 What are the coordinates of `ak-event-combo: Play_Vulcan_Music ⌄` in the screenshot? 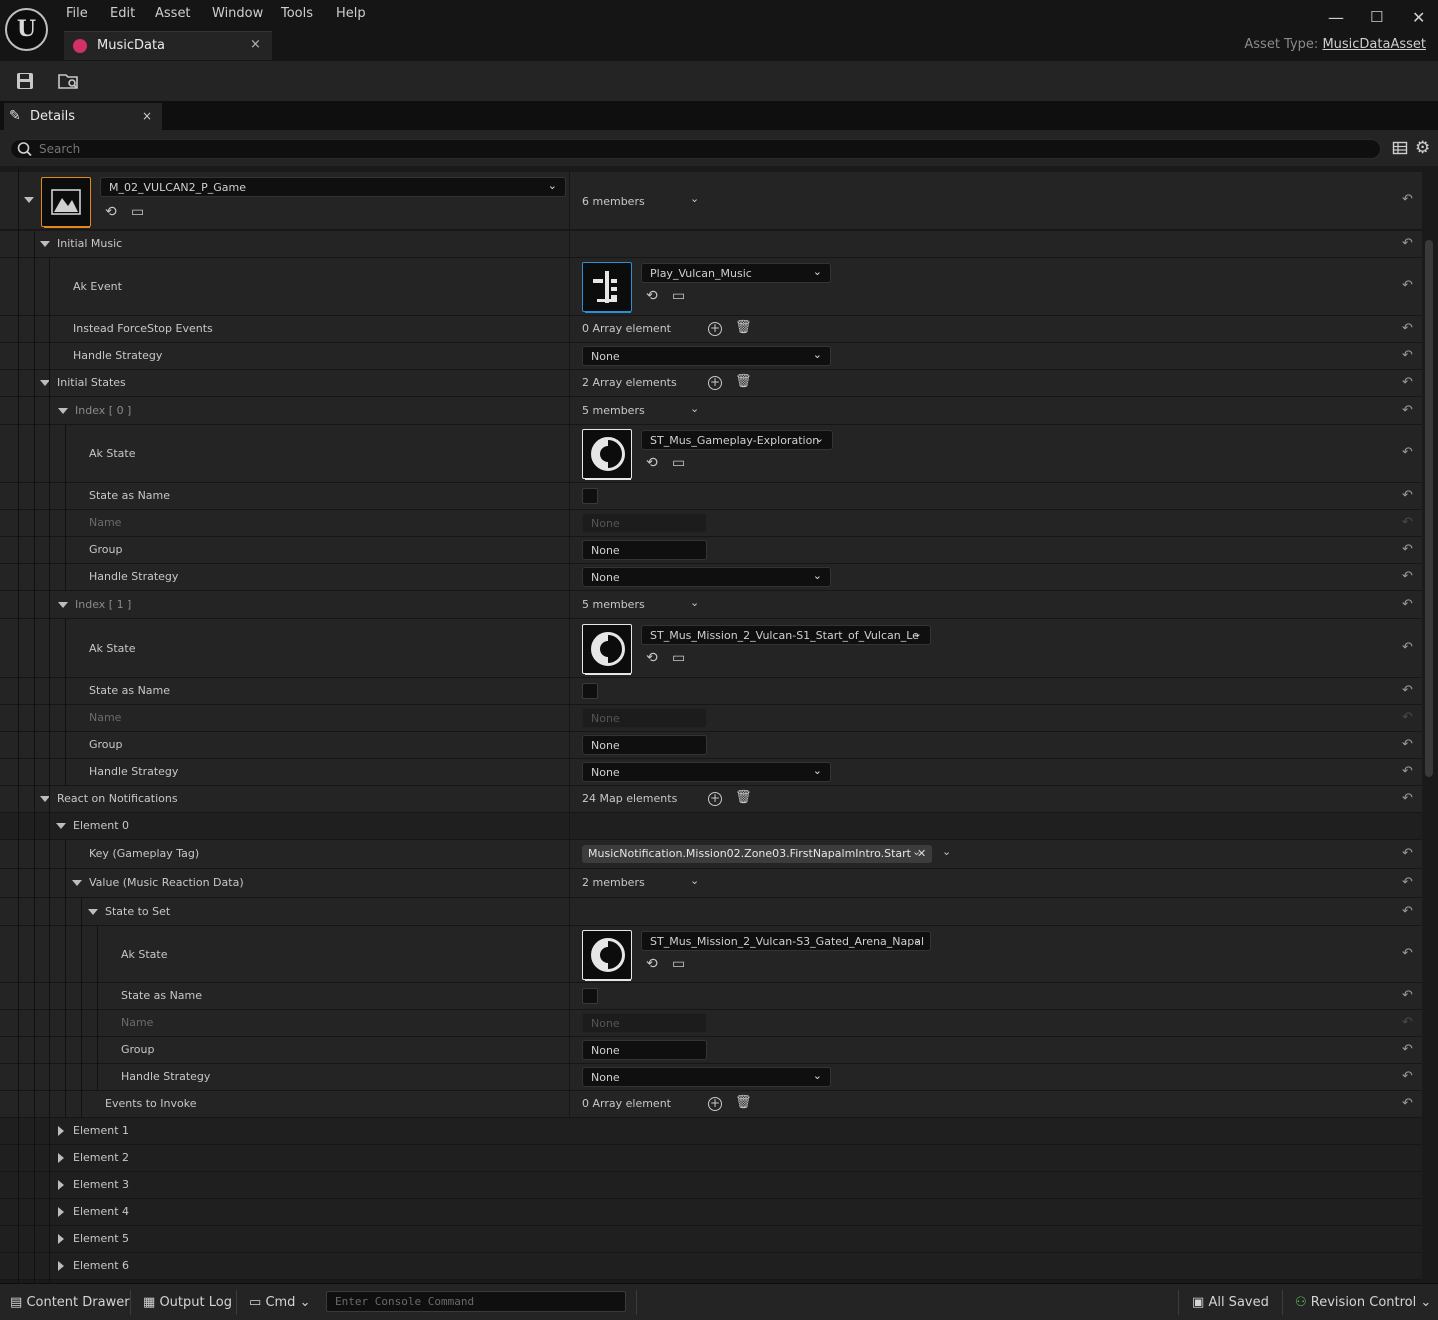 It's located at (736, 273).